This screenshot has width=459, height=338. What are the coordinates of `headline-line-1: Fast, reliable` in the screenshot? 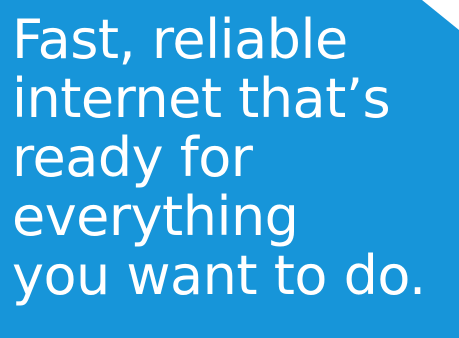 It's located at (180, 39).